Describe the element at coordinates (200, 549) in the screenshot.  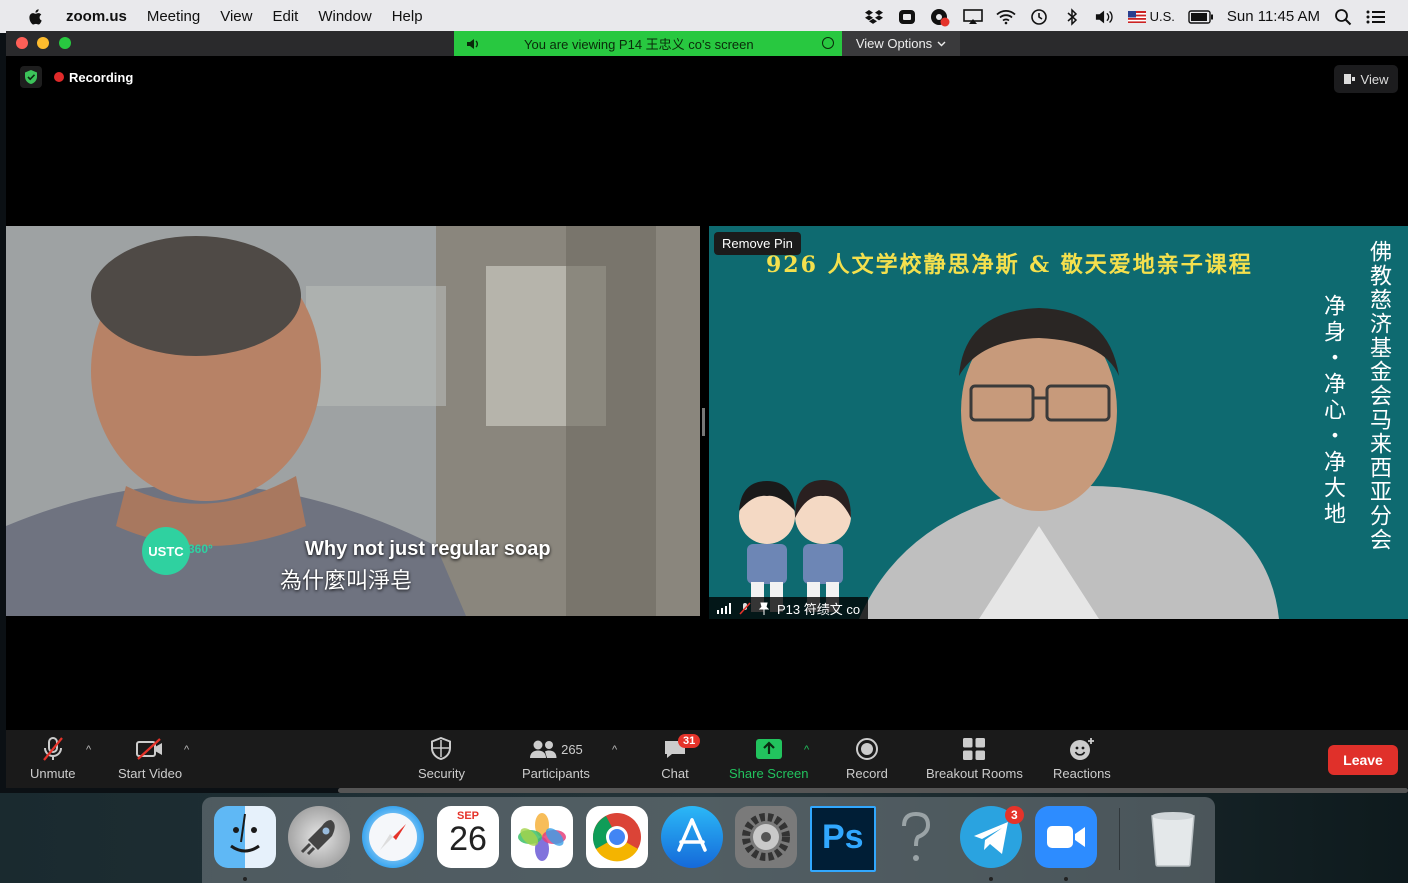
I see `ustc-360-label: 360°` at that location.